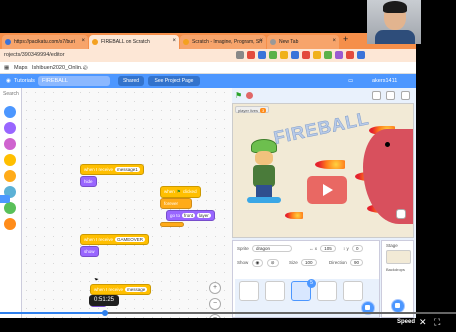 The width and height of the screenshot is (456, 332). Describe the element at coordinates (10, 208) in the screenshot. I see `category-operators-icon` at that location.